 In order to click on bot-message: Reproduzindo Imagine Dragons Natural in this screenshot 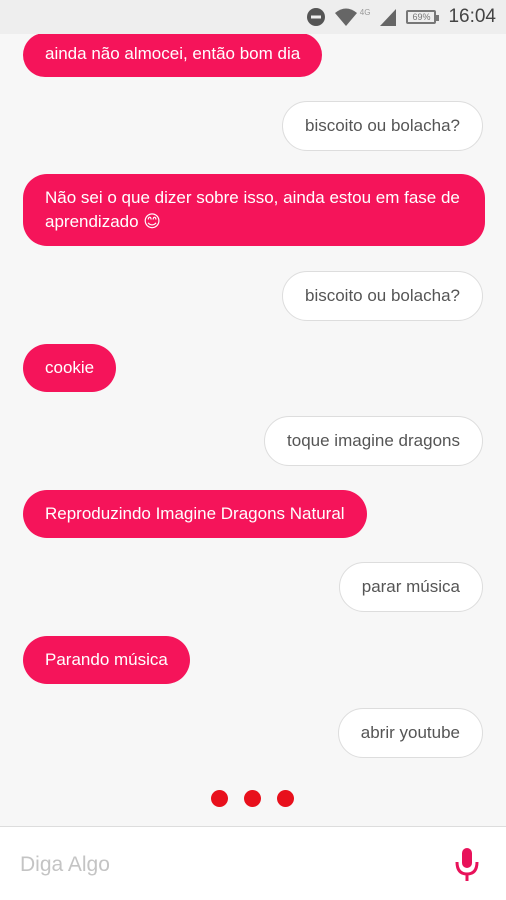, I will do `click(195, 514)`.